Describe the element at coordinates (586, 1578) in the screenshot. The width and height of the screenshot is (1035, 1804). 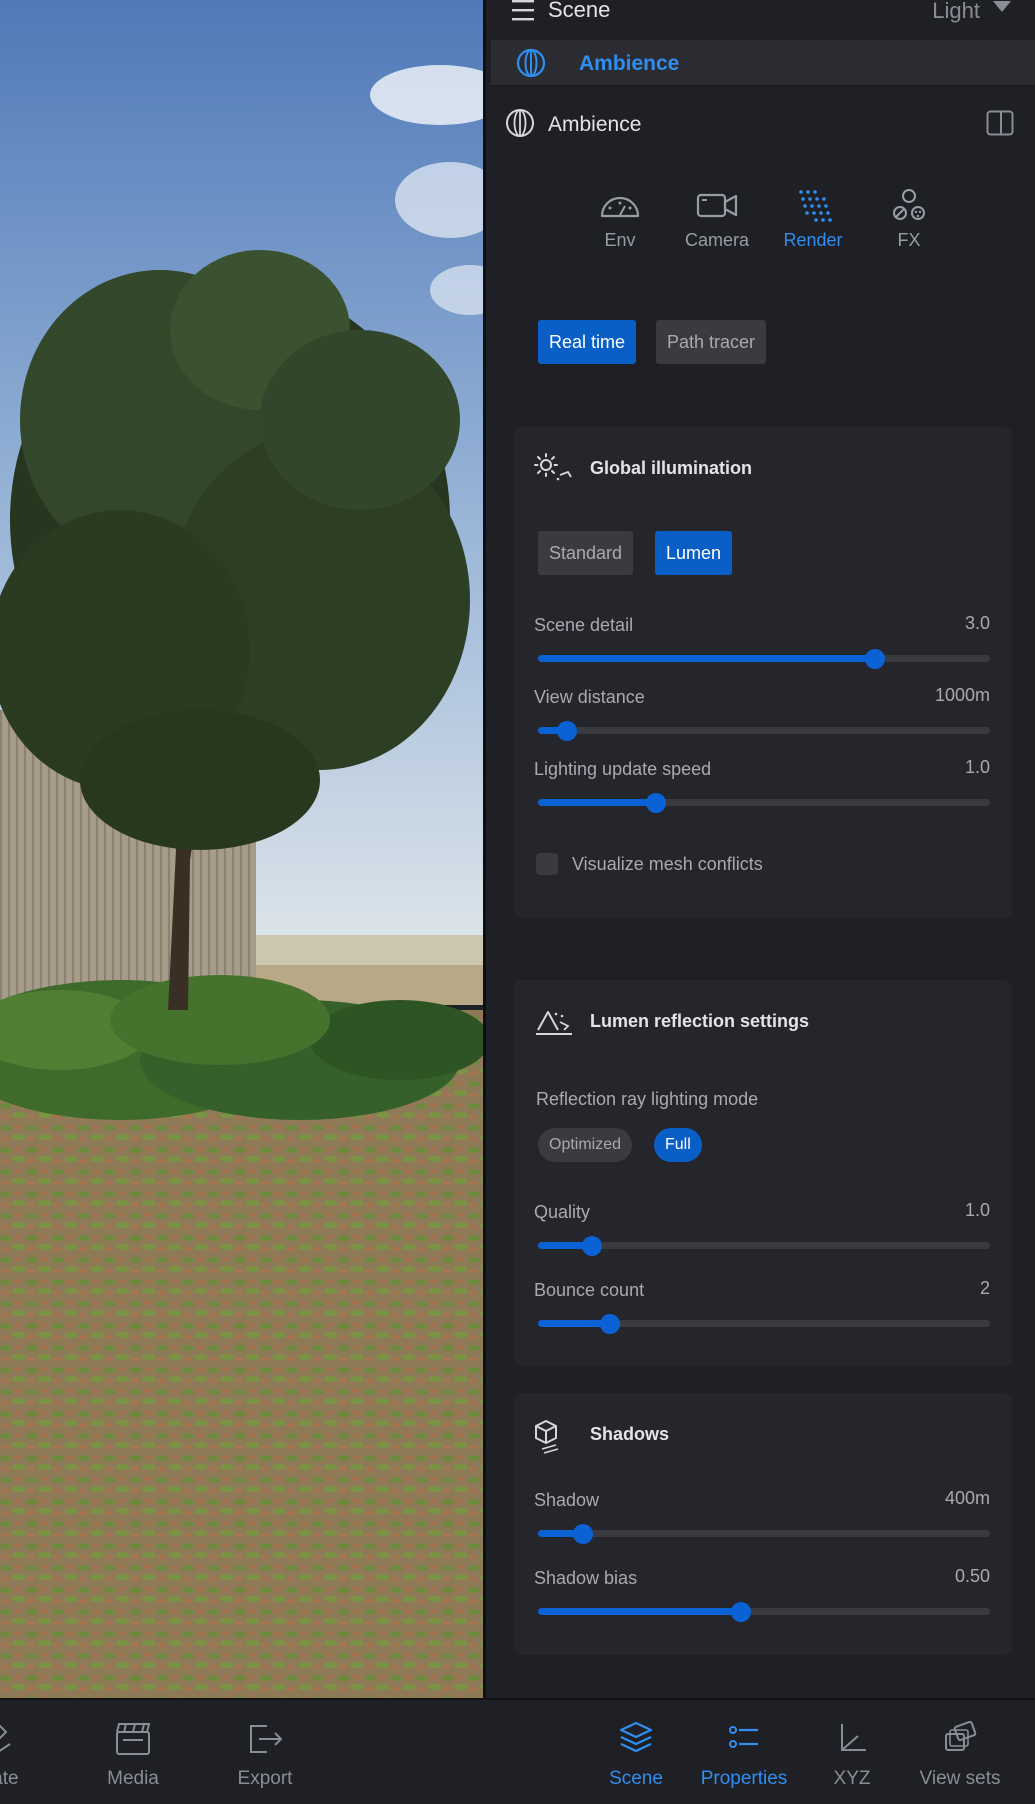
I see `slider-label: Shadow bias` at that location.